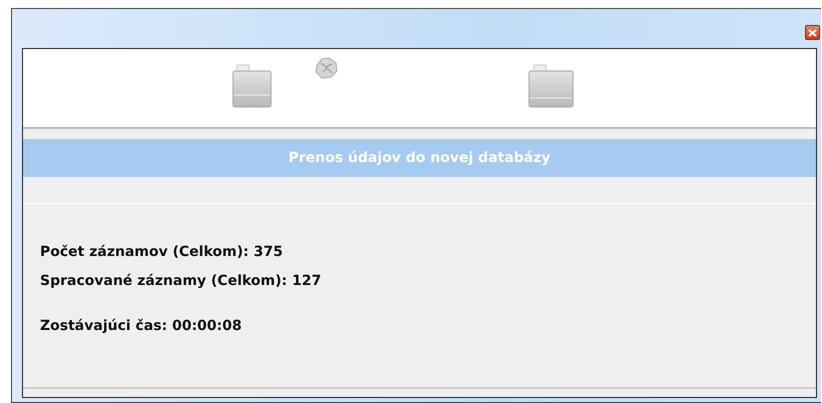  Describe the element at coordinates (141, 326) in the screenshot. I see `stat-line: Zostávajúci čas: 00:00:08` at that location.